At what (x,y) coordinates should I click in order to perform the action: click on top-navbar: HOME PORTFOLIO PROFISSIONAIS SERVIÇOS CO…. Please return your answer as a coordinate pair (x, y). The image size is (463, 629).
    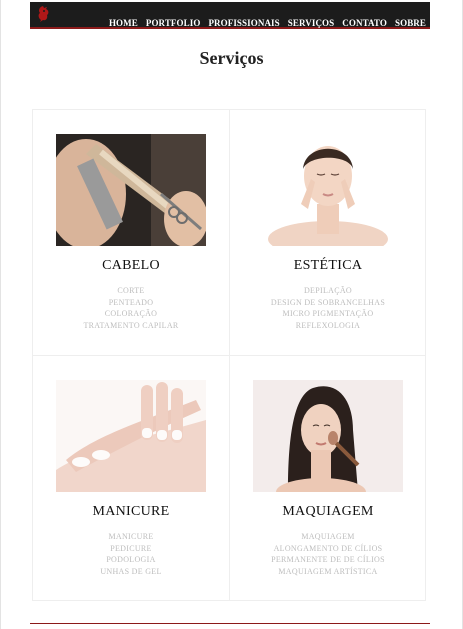
    Looking at the image, I should click on (230, 15).